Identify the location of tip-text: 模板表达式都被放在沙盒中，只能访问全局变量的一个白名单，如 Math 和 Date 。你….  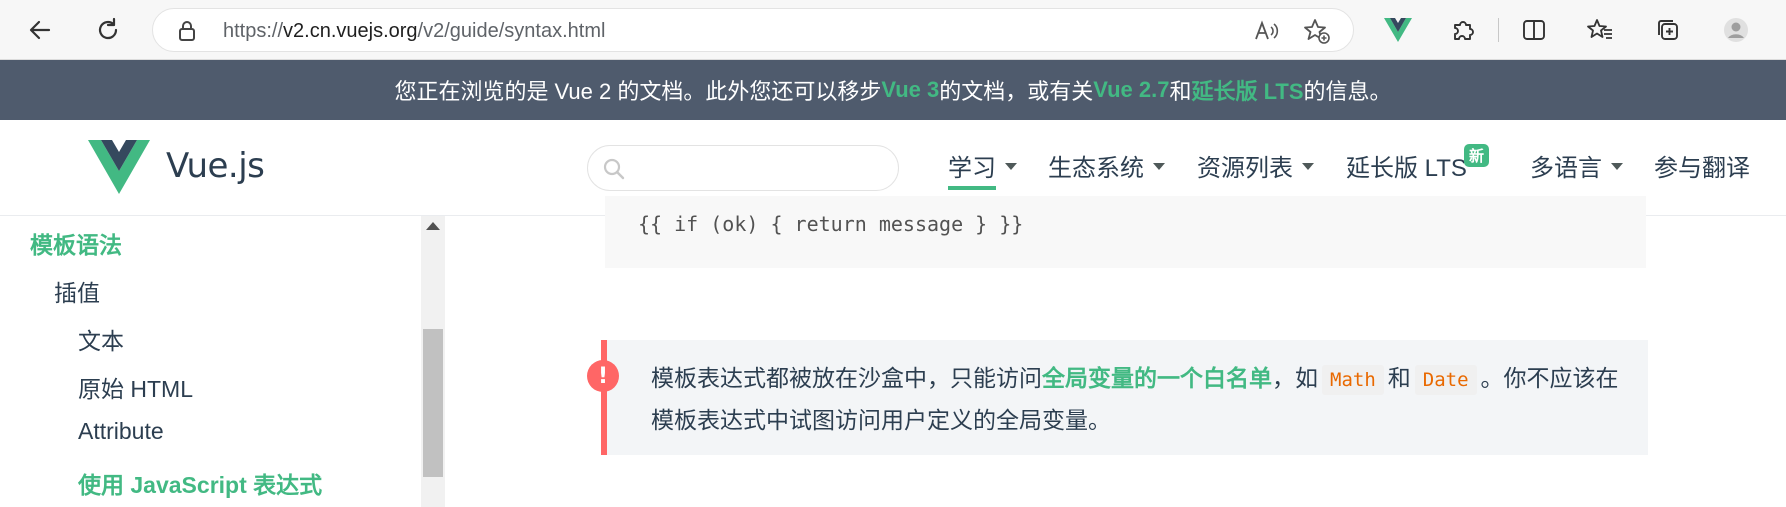
(1135, 399).